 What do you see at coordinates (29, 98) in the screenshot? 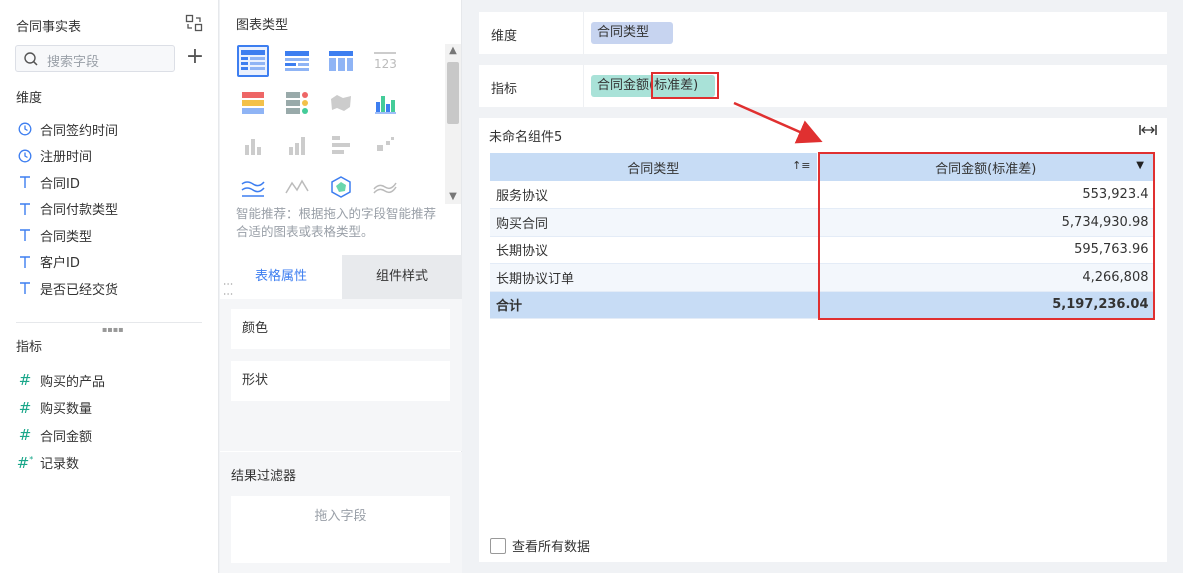
I see `dimensions-section-label: 维度` at bounding box center [29, 98].